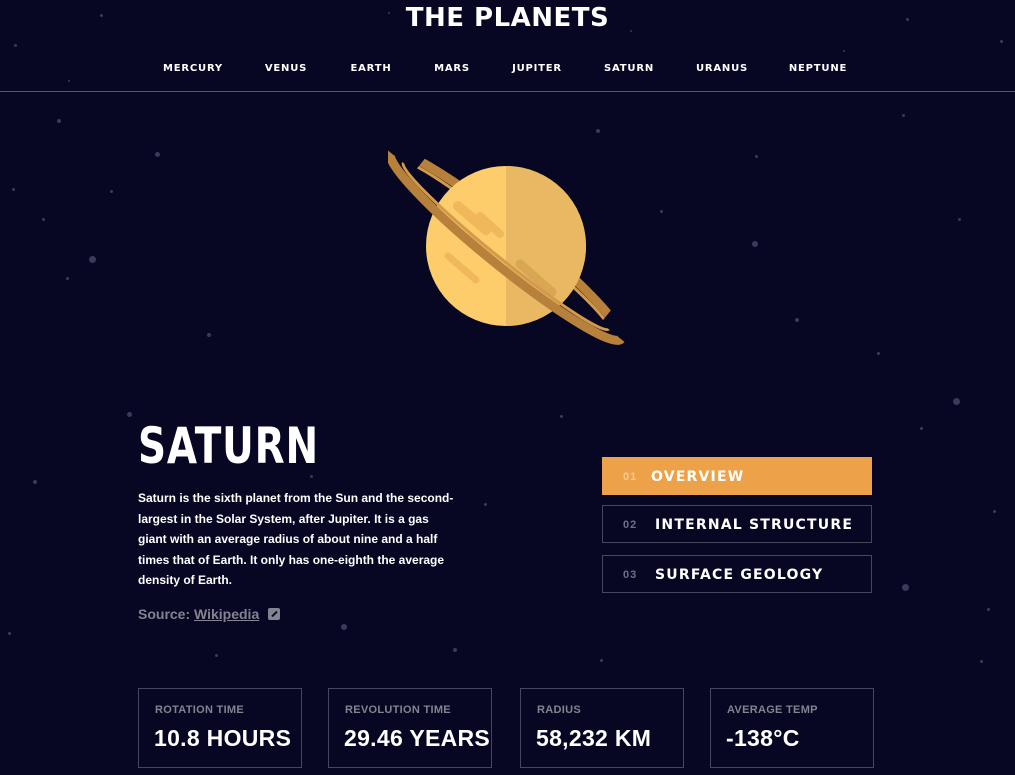 This screenshot has width=1015, height=775. What do you see at coordinates (398, 710) in the screenshot?
I see `stat-label: REVOLUTION TIME` at bounding box center [398, 710].